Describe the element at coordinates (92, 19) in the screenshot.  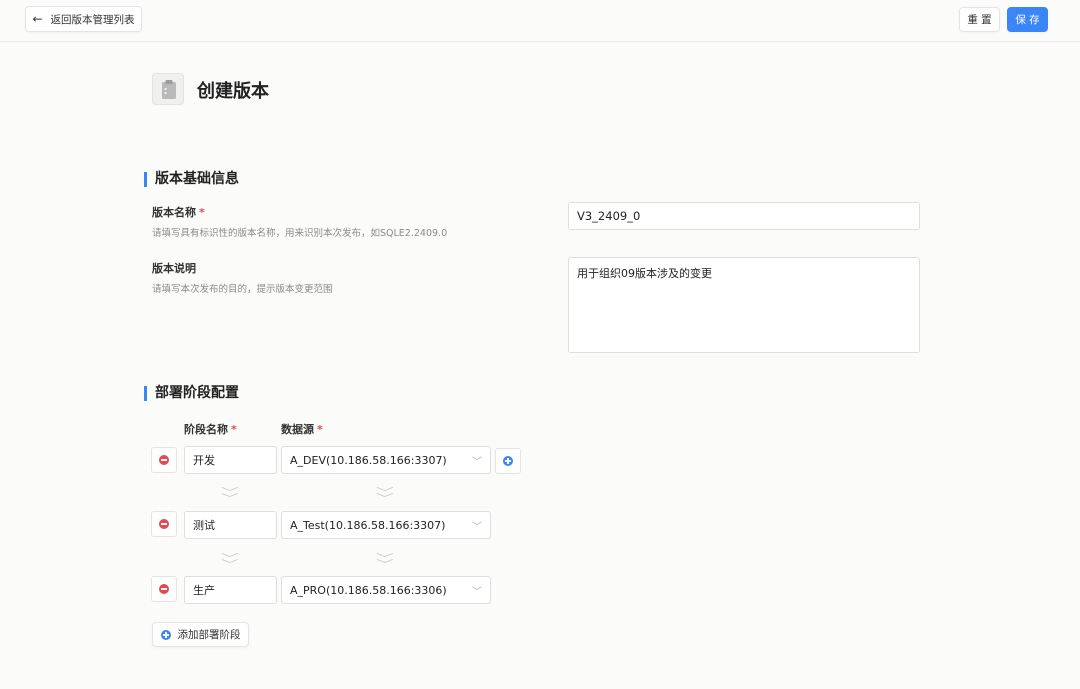
I see `back-button-label: 返回版本管理列表` at that location.